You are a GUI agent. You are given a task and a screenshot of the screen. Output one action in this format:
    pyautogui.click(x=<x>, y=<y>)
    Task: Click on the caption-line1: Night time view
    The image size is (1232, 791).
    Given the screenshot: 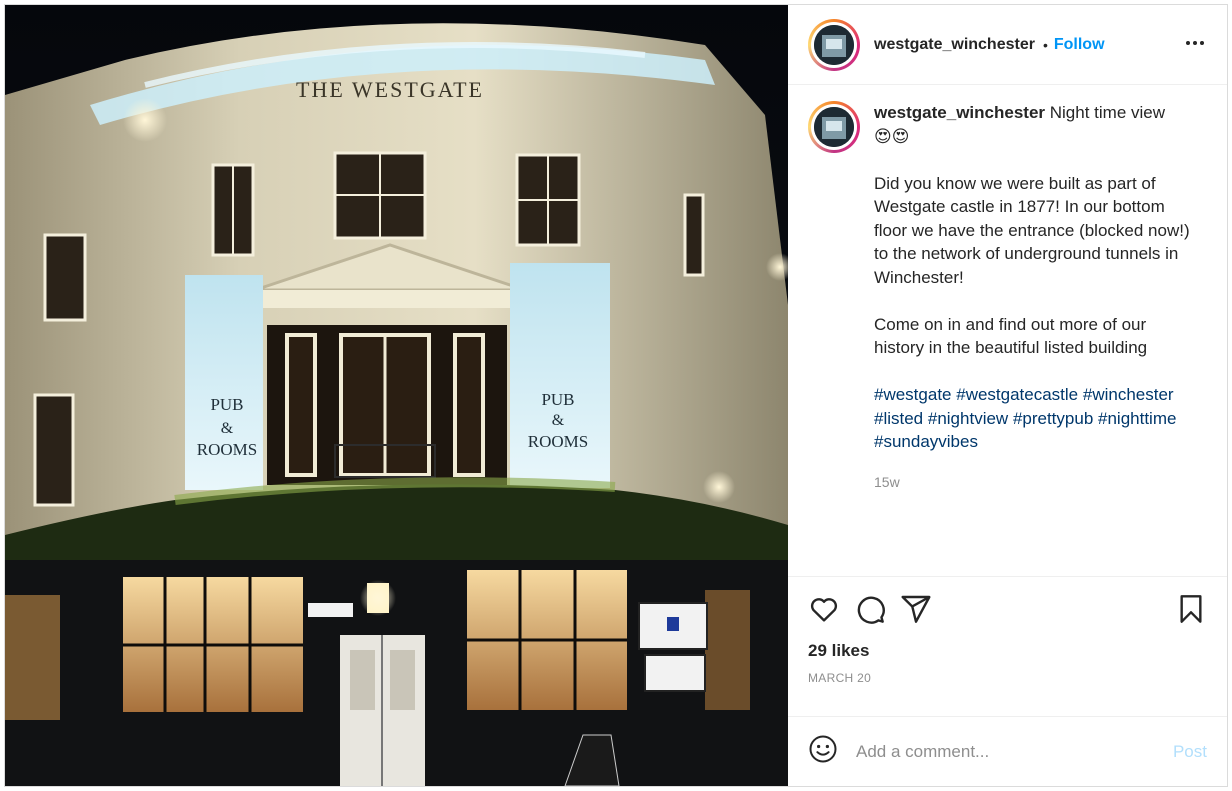 What is the action you would take?
    pyautogui.click(x=1107, y=112)
    